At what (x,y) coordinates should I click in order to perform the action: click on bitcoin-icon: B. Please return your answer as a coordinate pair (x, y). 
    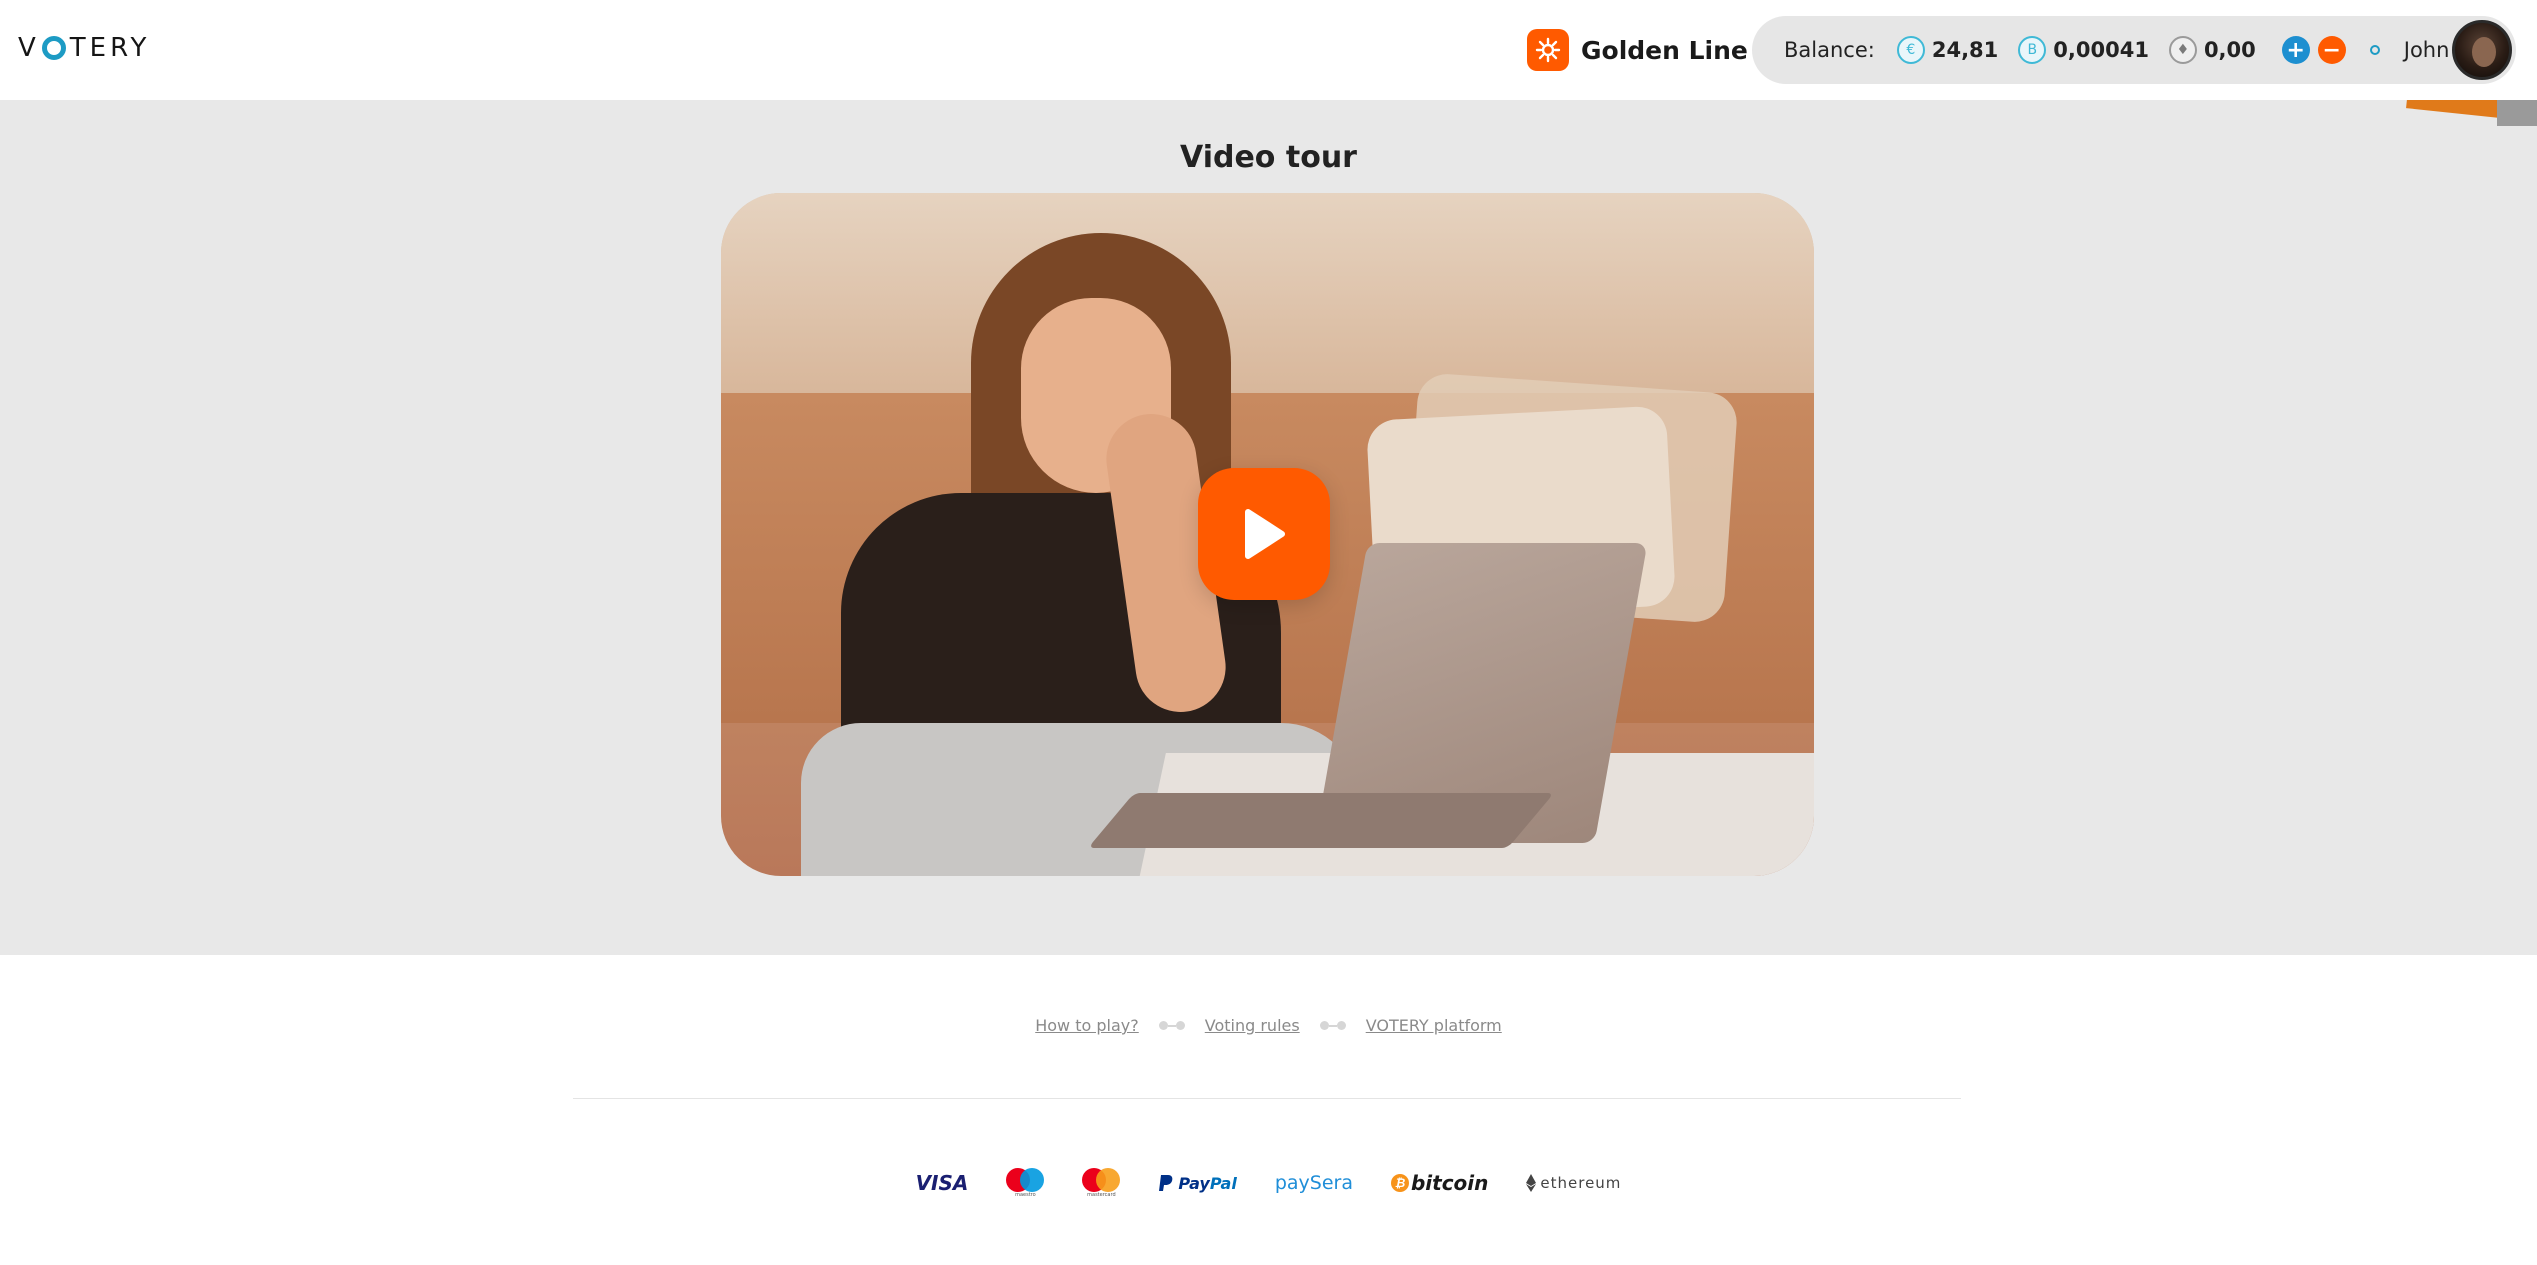
    Looking at the image, I should click on (2032, 50).